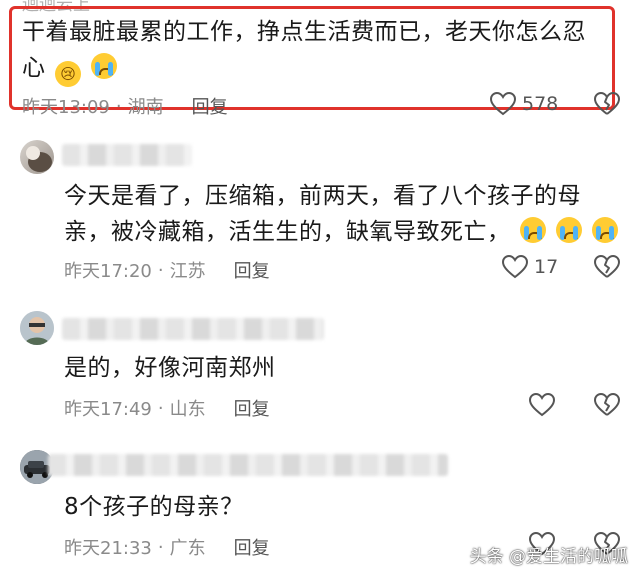 This screenshot has width=640, height=575. What do you see at coordinates (546, 267) in the screenshot?
I see `like-count: 17` at bounding box center [546, 267].